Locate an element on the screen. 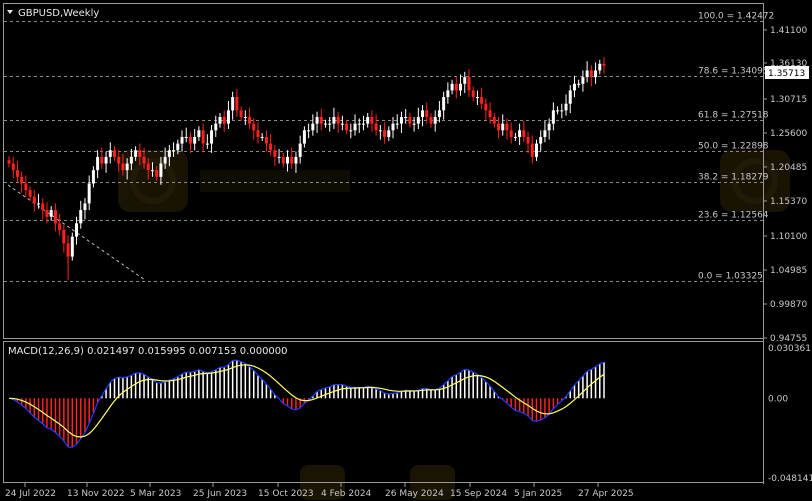 Image resolution: width=812 pixels, height=501 pixels. dropdown-triangle-icon is located at coordinates (10, 12).